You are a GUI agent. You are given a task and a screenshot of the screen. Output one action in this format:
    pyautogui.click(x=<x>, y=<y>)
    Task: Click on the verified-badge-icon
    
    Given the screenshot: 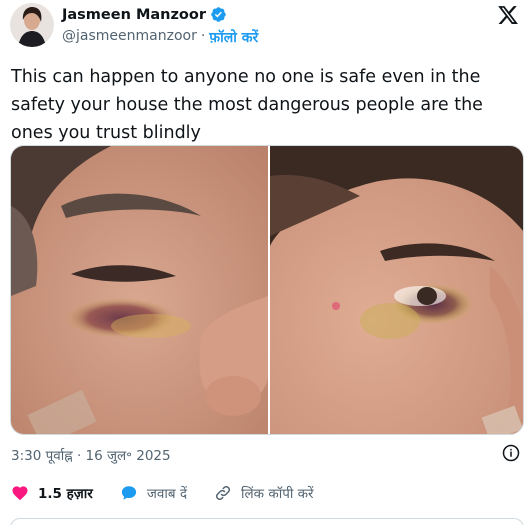 What is the action you would take?
    pyautogui.click(x=218, y=14)
    